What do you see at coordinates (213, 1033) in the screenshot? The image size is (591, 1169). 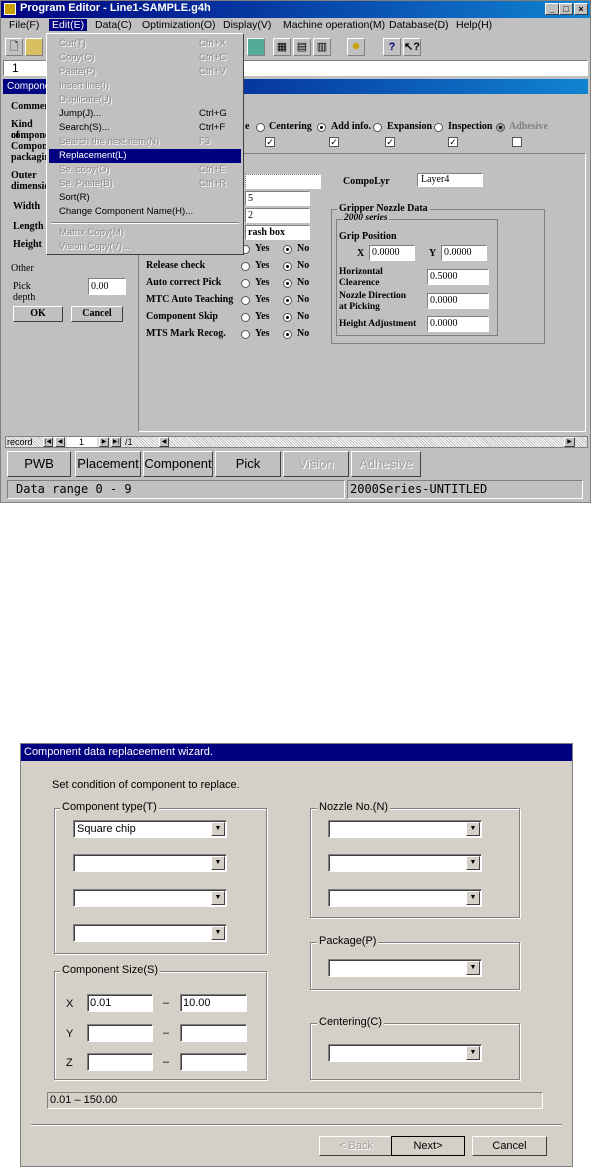 I see `size-y-to-field` at bounding box center [213, 1033].